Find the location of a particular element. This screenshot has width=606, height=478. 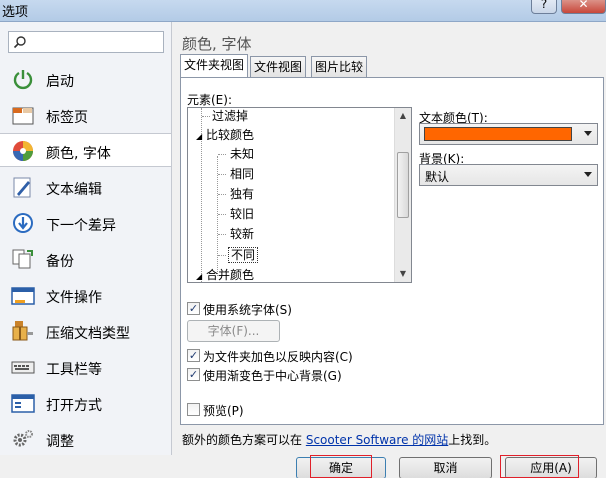

tabs-icon is located at coordinates (23, 116).